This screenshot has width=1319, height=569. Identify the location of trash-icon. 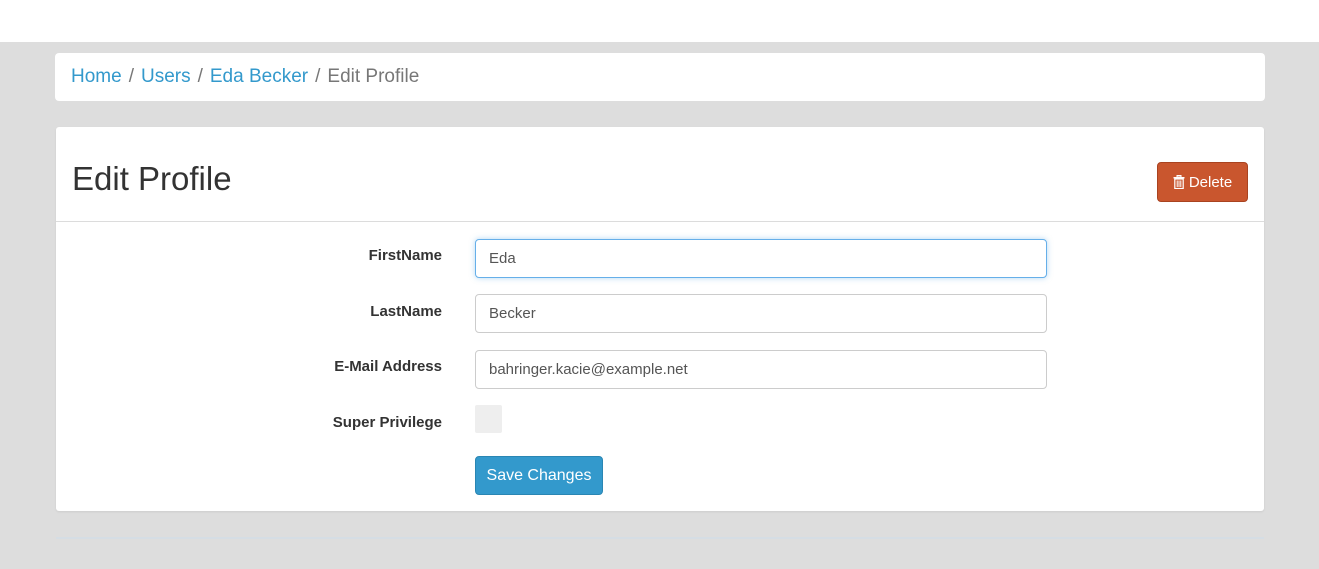
(1179, 182).